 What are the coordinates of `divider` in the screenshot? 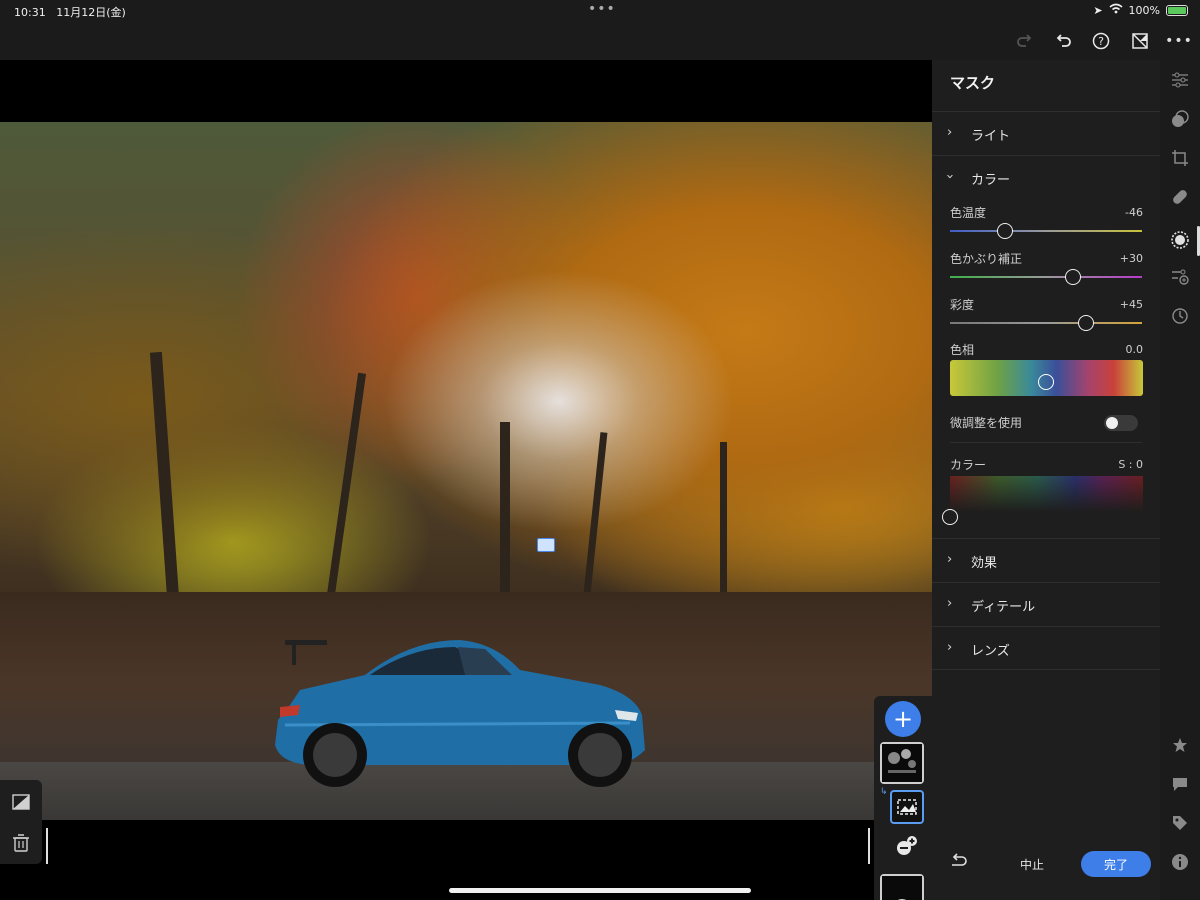 It's located at (1046, 442).